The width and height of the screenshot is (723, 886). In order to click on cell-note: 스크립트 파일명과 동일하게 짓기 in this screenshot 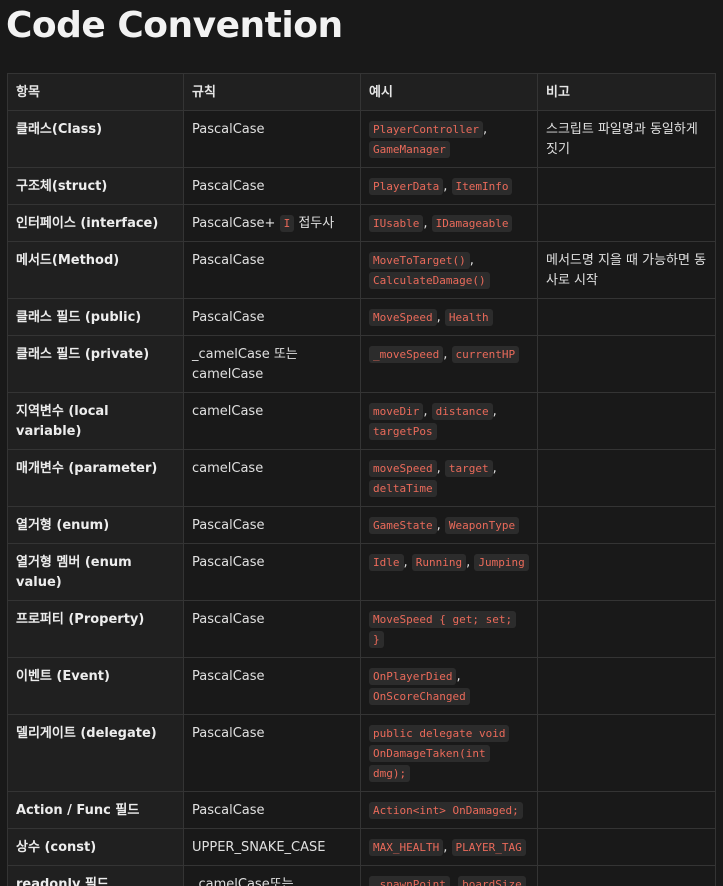, I will do `click(626, 139)`.